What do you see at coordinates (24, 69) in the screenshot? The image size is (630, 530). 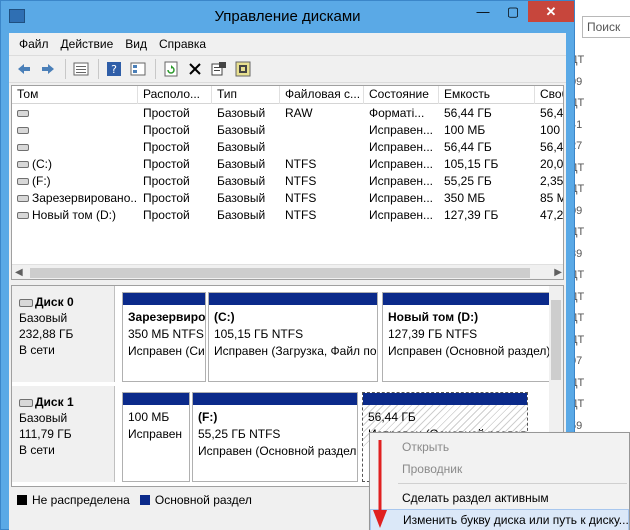 I see `back-arrow-icon` at bounding box center [24, 69].